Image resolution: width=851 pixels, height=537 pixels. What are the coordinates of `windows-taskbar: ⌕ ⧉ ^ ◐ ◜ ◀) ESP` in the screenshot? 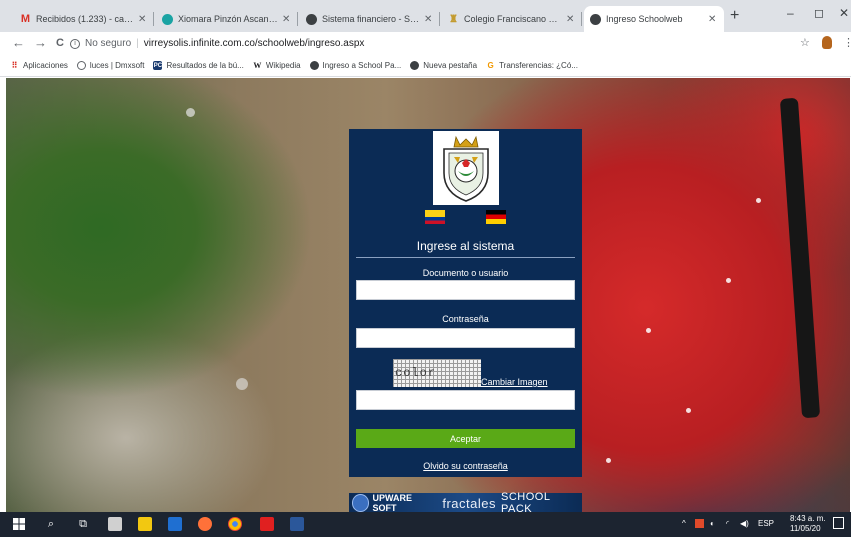 It's located at (425, 524).